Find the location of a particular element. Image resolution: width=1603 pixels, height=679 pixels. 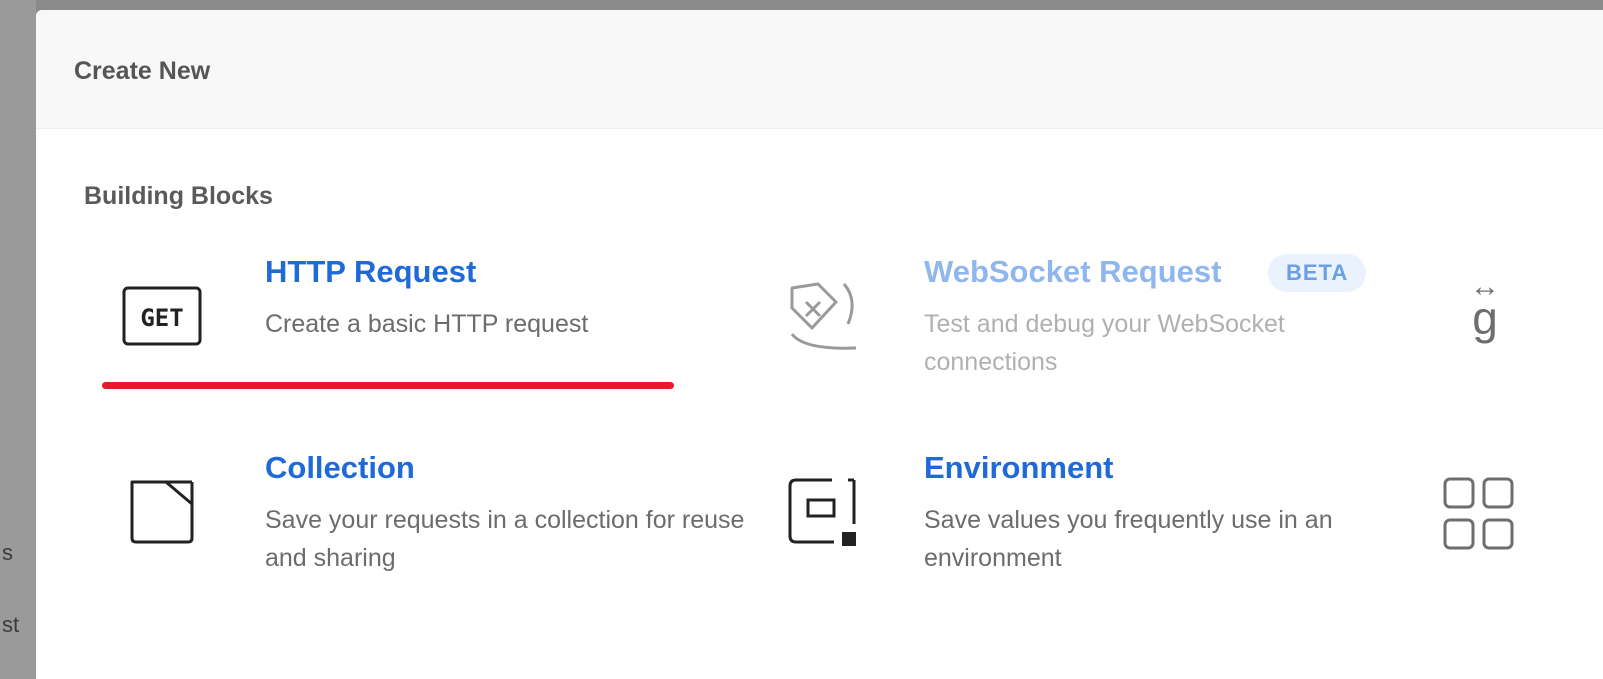

http-request-description: Create a basic HTTP request is located at coordinates (427, 324).